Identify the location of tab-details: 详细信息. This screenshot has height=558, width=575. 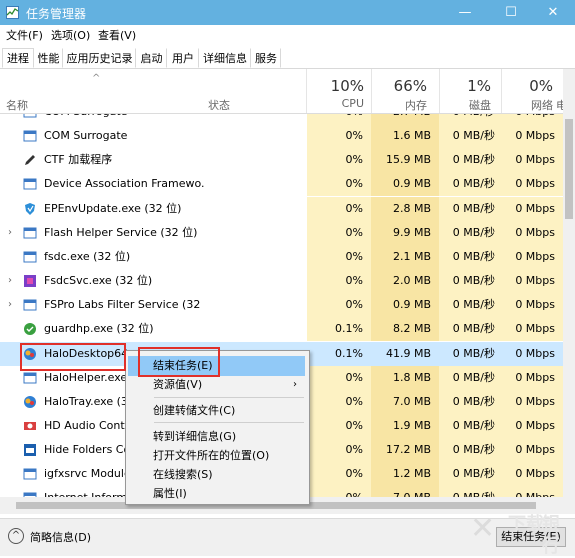
(225, 58).